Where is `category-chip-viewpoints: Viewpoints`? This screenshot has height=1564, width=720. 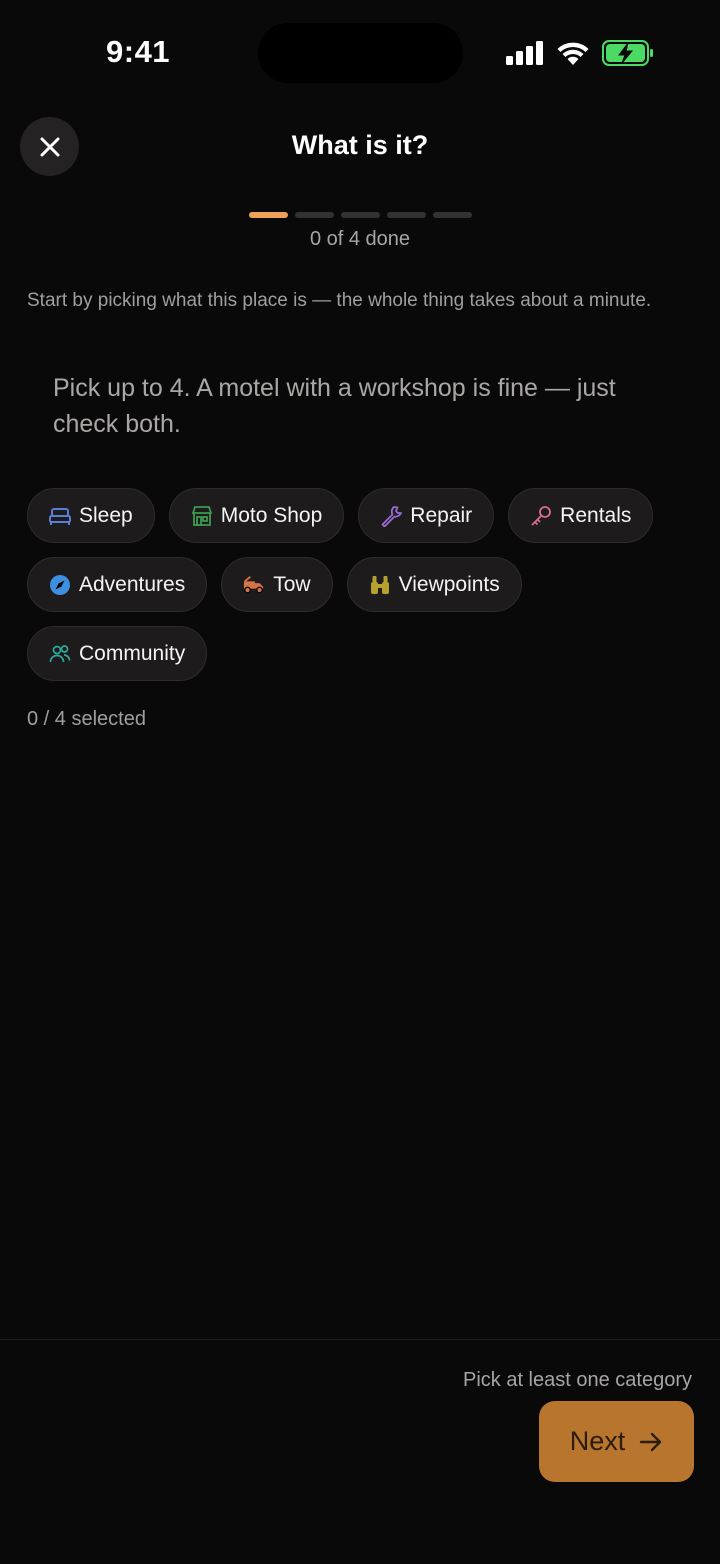
category-chip-viewpoints: Viewpoints is located at coordinates (434, 584).